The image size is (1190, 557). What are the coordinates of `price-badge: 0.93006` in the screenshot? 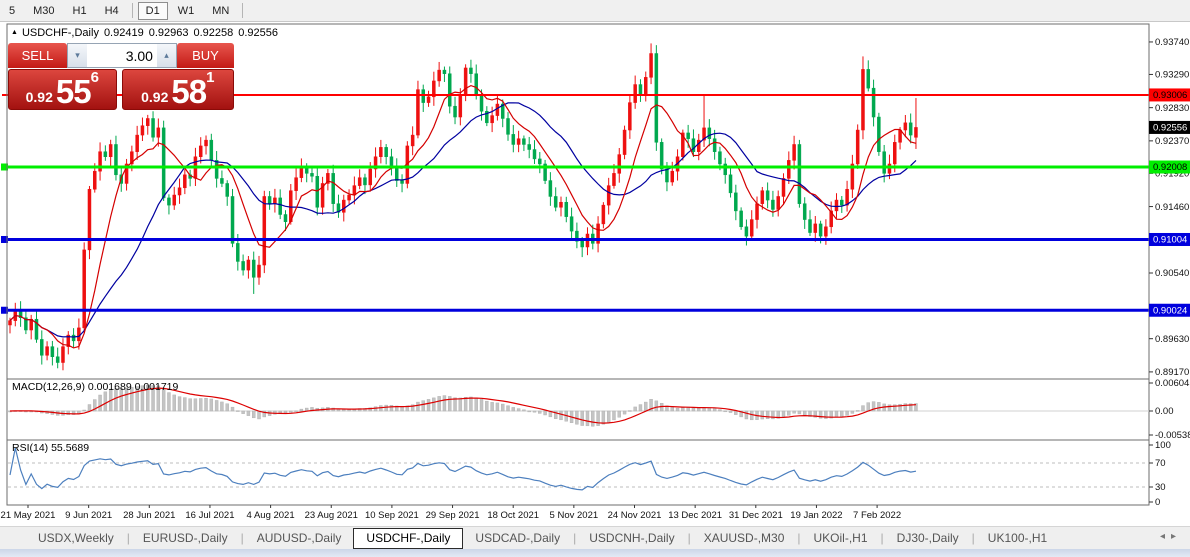 It's located at (1170, 95).